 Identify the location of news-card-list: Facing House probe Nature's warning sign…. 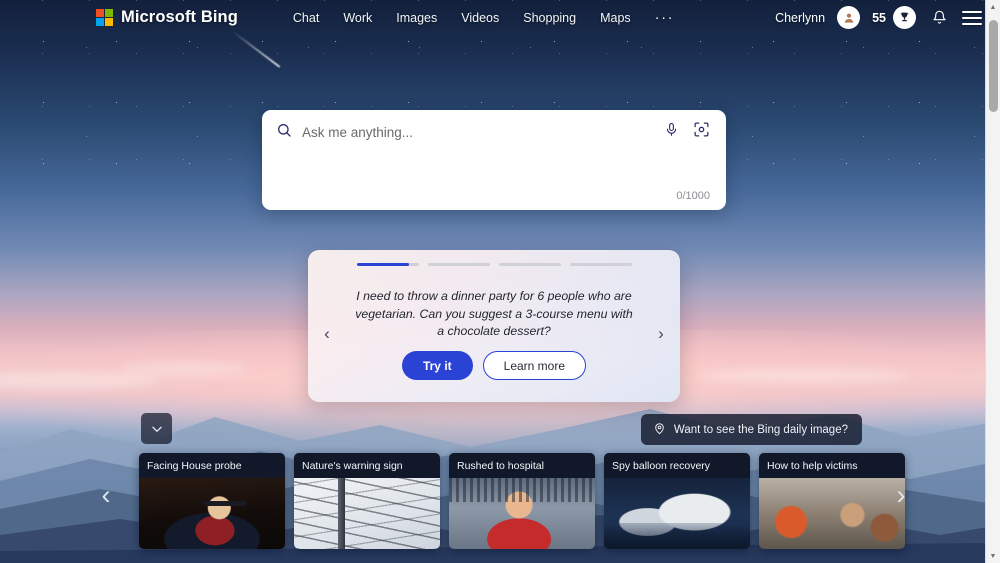
(522, 501).